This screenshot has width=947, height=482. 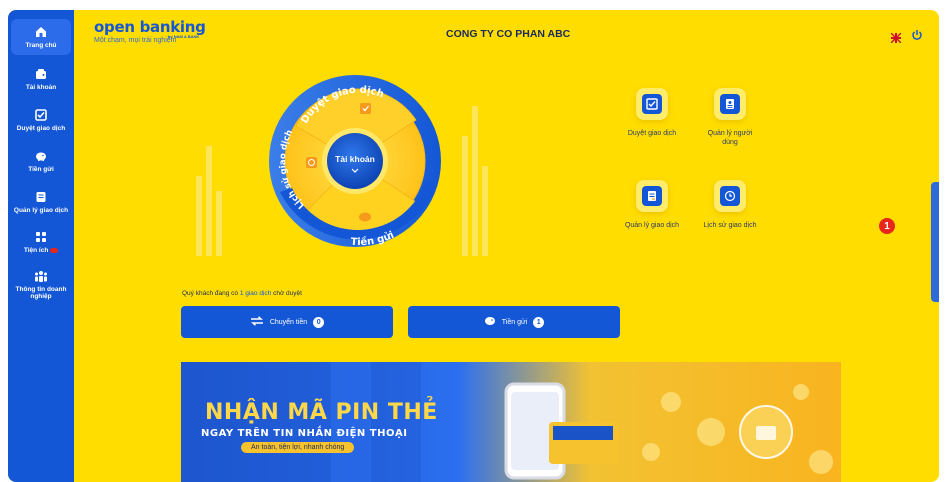 I want to click on sidebar-item-account: Tài khoản, so click(x=41, y=79).